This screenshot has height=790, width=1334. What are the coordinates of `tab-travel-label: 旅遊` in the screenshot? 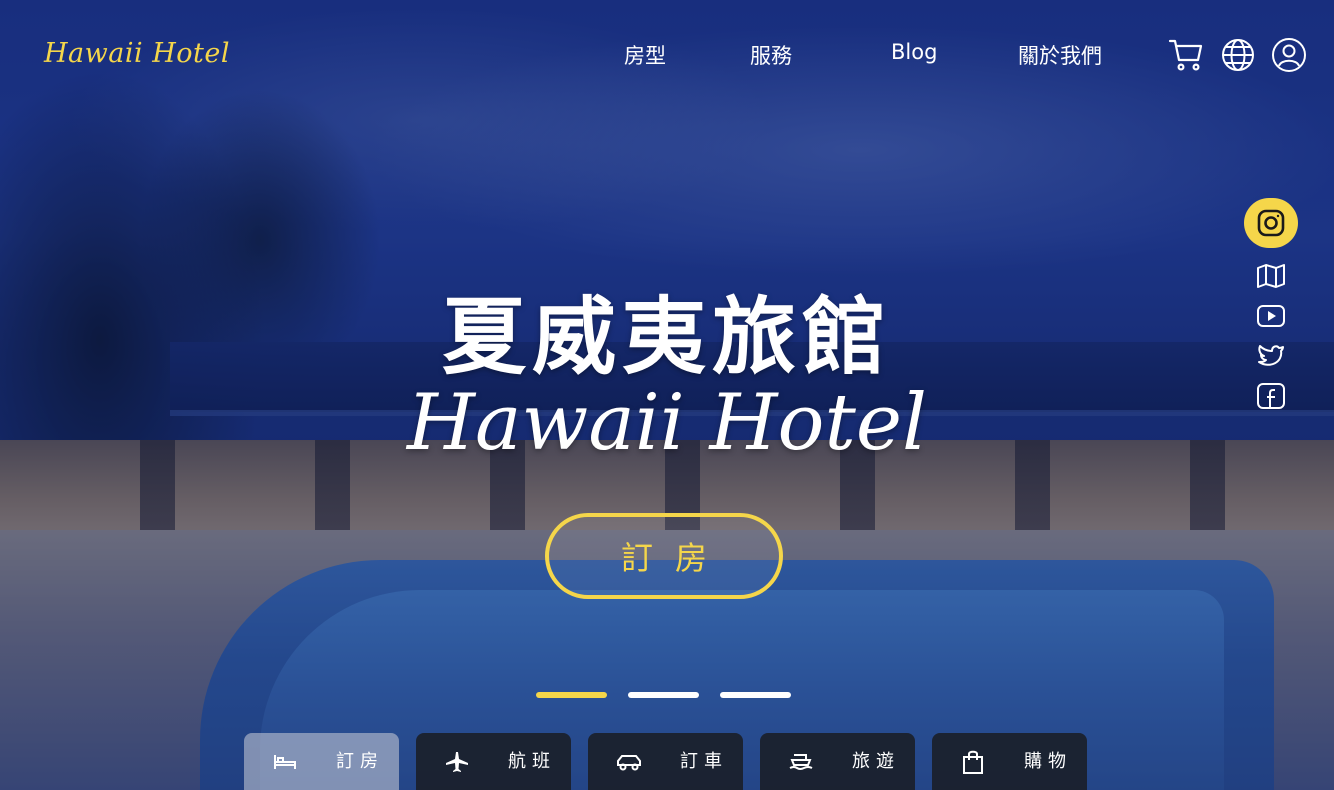 It's located at (876, 761).